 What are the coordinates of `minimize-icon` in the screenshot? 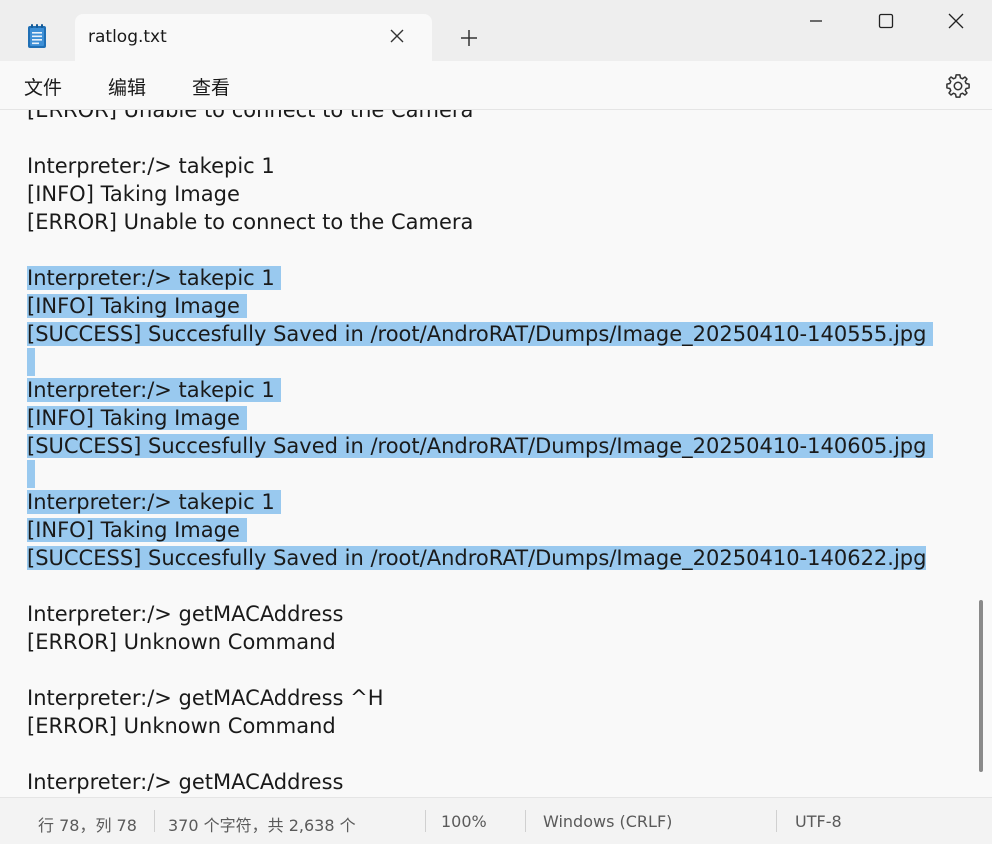 It's located at (816, 21).